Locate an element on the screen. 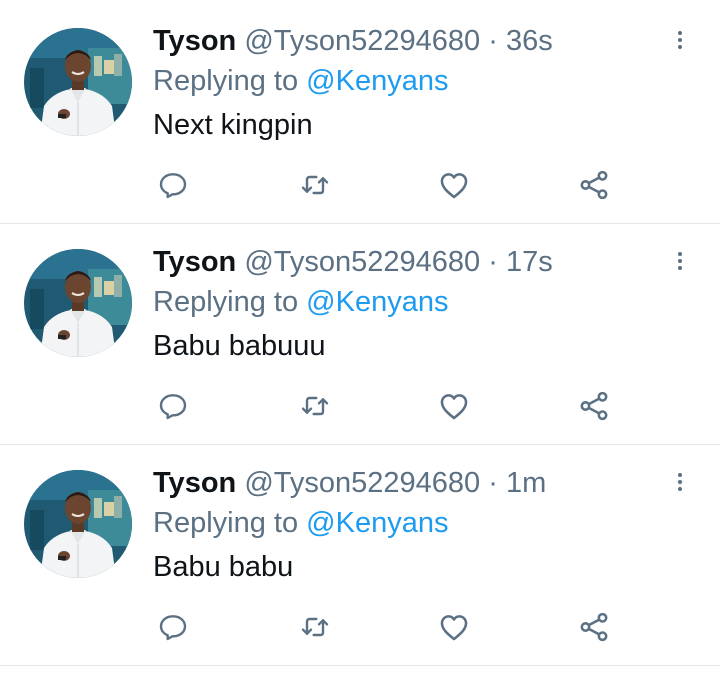  tweet-header: Tyson @Tyson52294680 · 36s is located at coordinates (353, 41).